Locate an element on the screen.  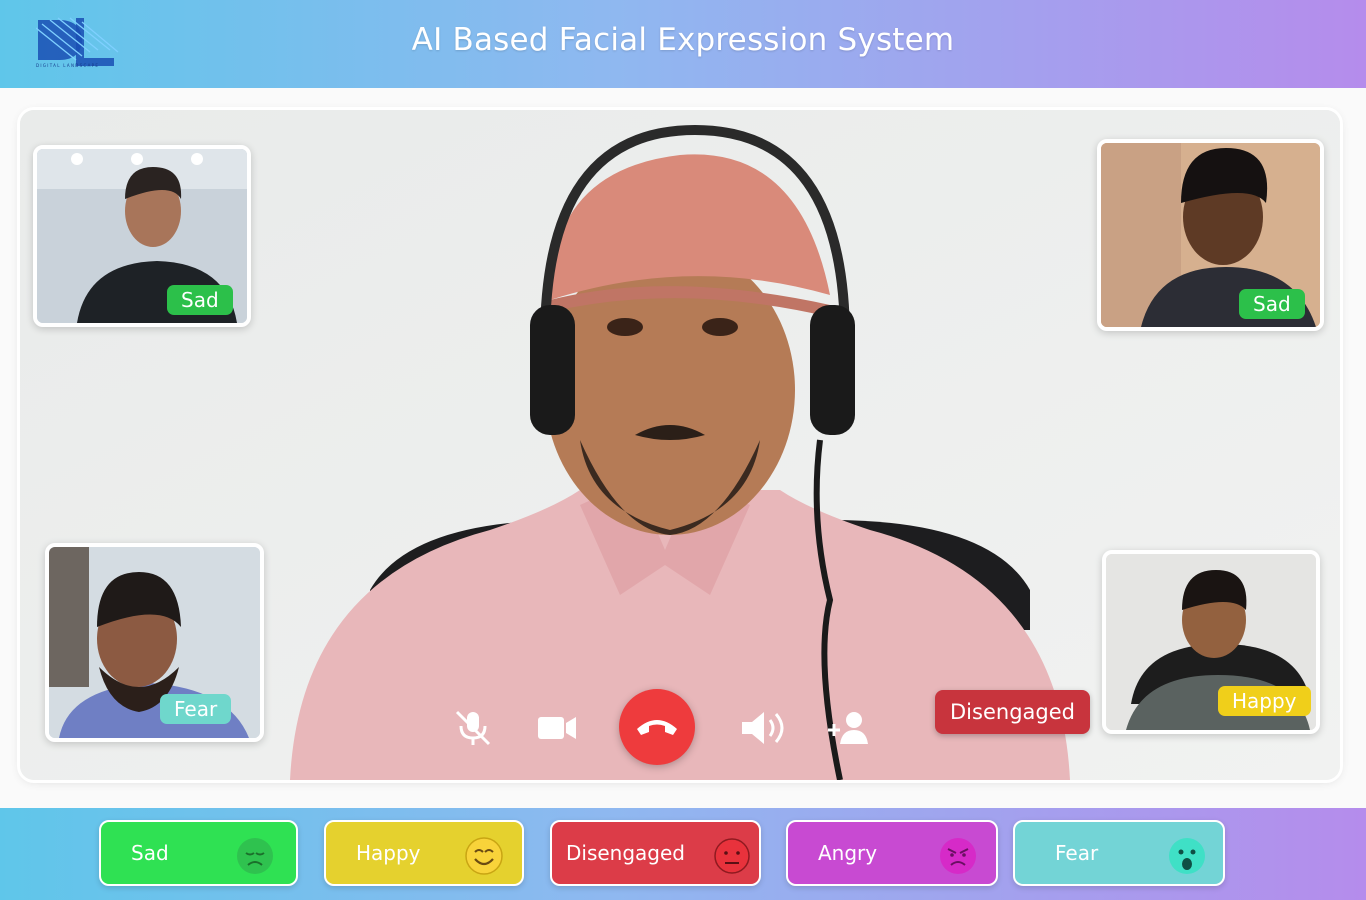
participant-tile-2: Sad is located at coordinates (1210, 235).